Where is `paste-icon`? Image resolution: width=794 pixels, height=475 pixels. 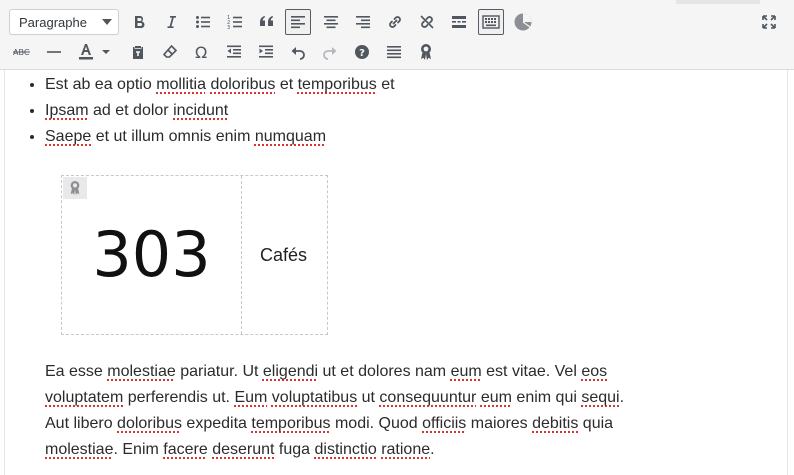 paste-icon is located at coordinates (138, 52).